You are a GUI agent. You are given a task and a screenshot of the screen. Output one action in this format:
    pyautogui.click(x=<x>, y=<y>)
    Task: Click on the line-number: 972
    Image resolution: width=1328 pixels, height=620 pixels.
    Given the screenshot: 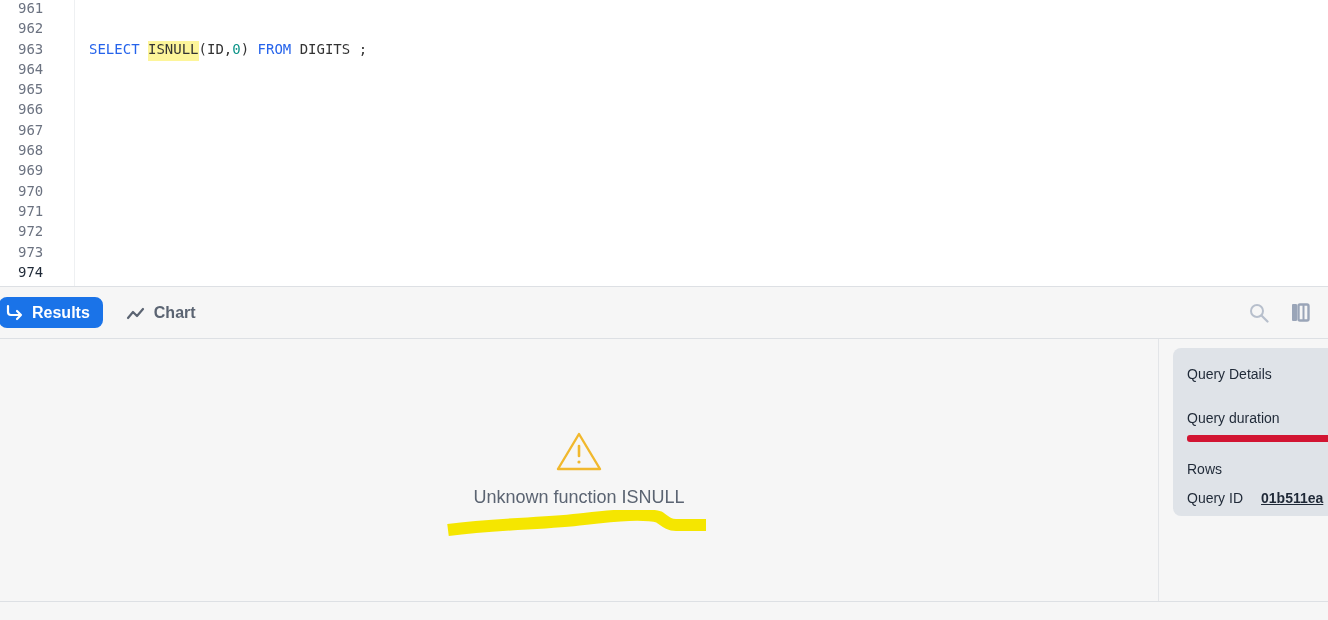 What is the action you would take?
    pyautogui.click(x=31, y=232)
    